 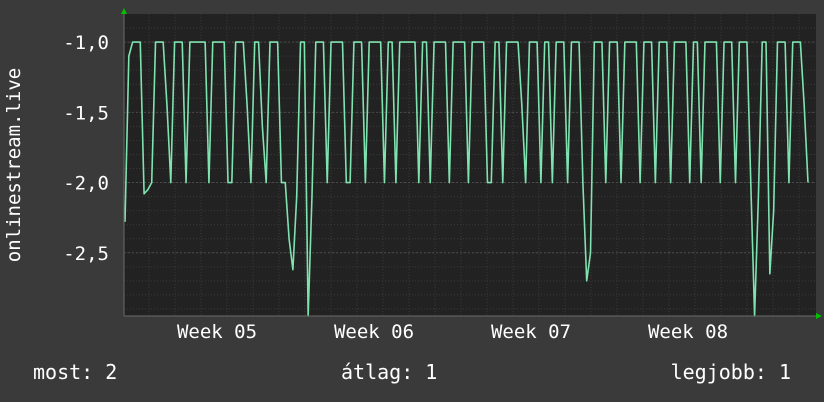 I want to click on stat-best: legjobb: 1, so click(x=730, y=372).